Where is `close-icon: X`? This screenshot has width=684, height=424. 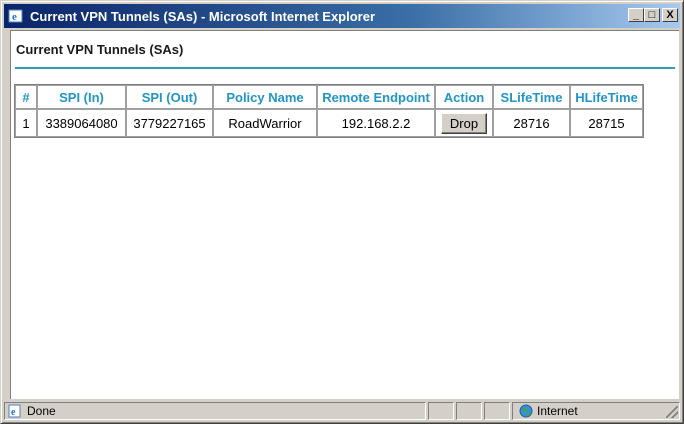 close-icon: X is located at coordinates (670, 14).